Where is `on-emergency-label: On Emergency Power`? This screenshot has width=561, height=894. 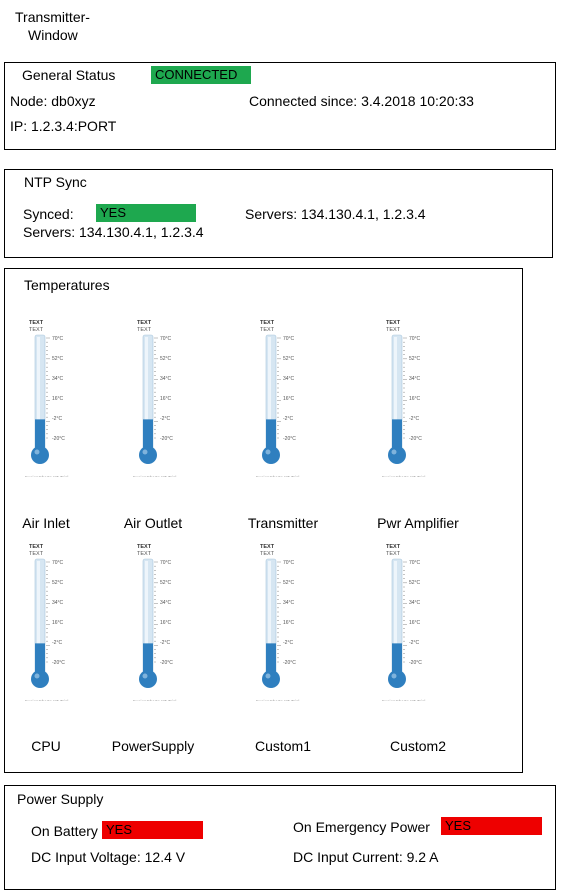
on-emergency-label: On Emergency Power is located at coordinates (361, 827).